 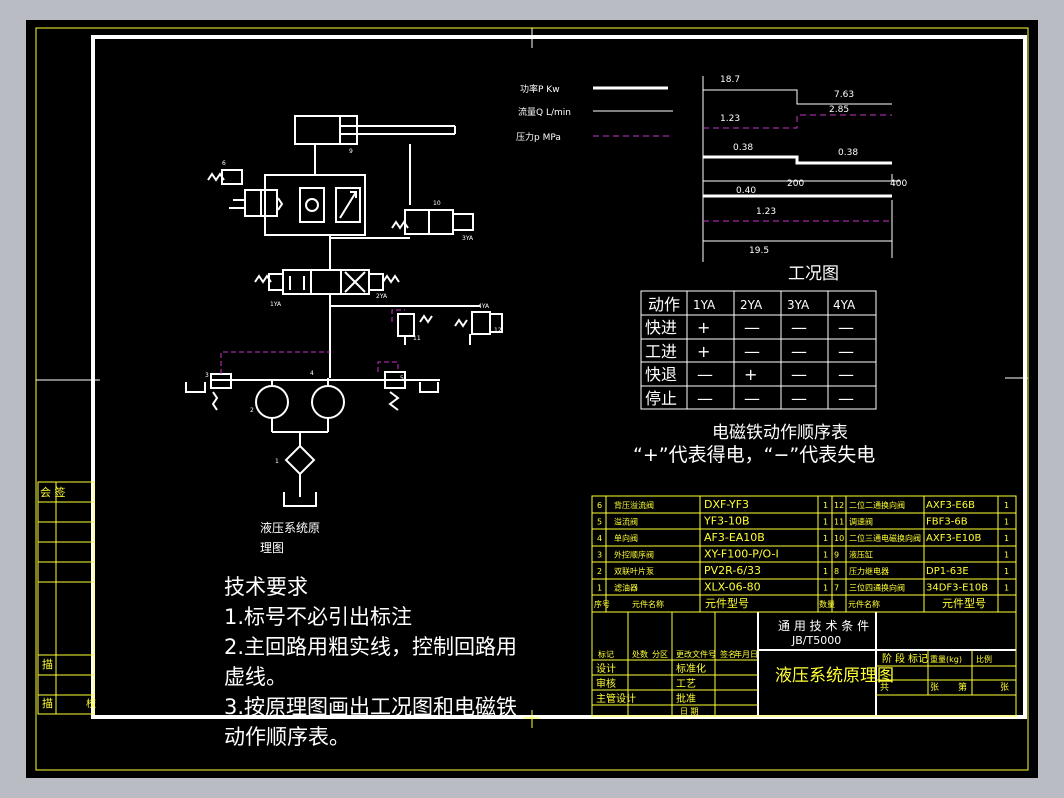 What do you see at coordinates (344, 311) in the screenshot?
I see `hydraulic-schematic` at bounding box center [344, 311].